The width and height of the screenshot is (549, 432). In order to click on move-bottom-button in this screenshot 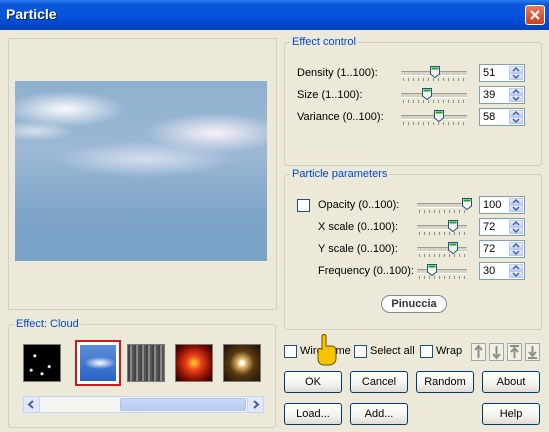, I will do `click(532, 352)`.